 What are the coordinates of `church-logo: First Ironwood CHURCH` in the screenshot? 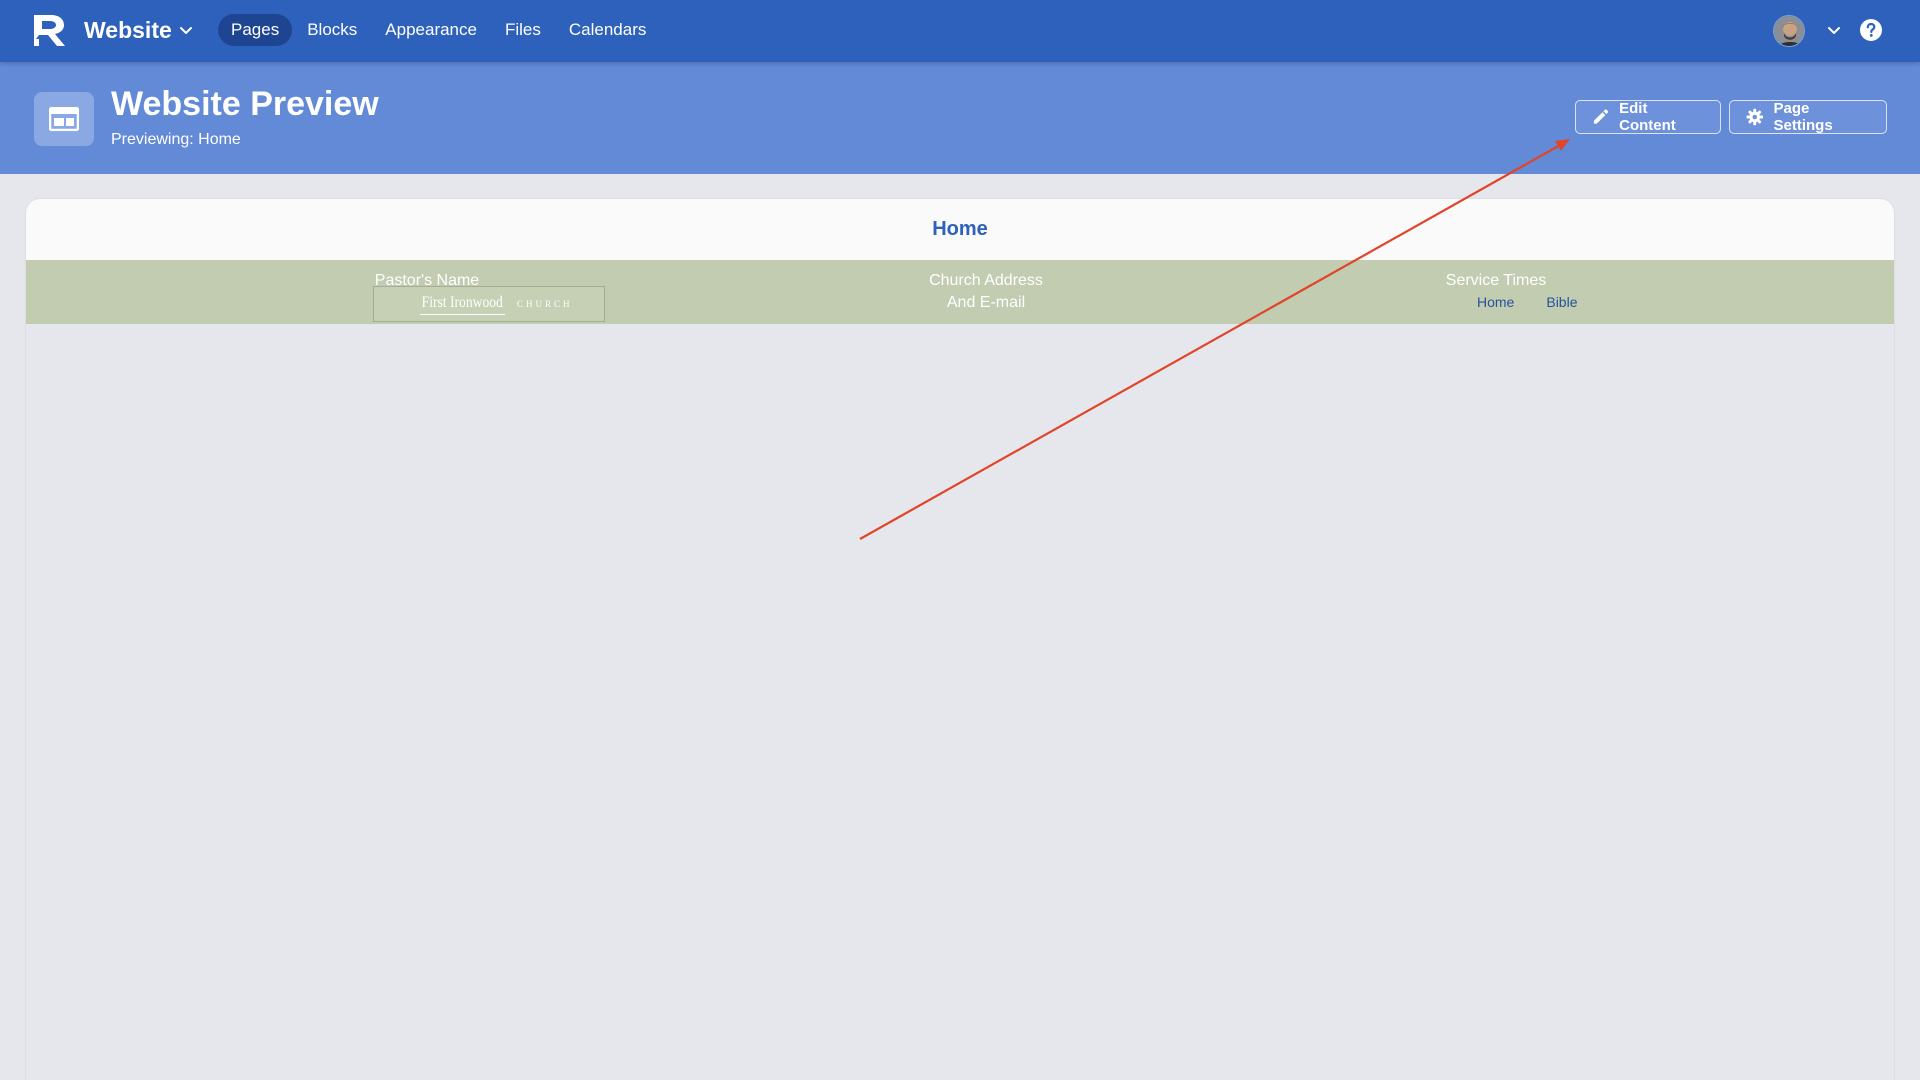 It's located at (489, 304).